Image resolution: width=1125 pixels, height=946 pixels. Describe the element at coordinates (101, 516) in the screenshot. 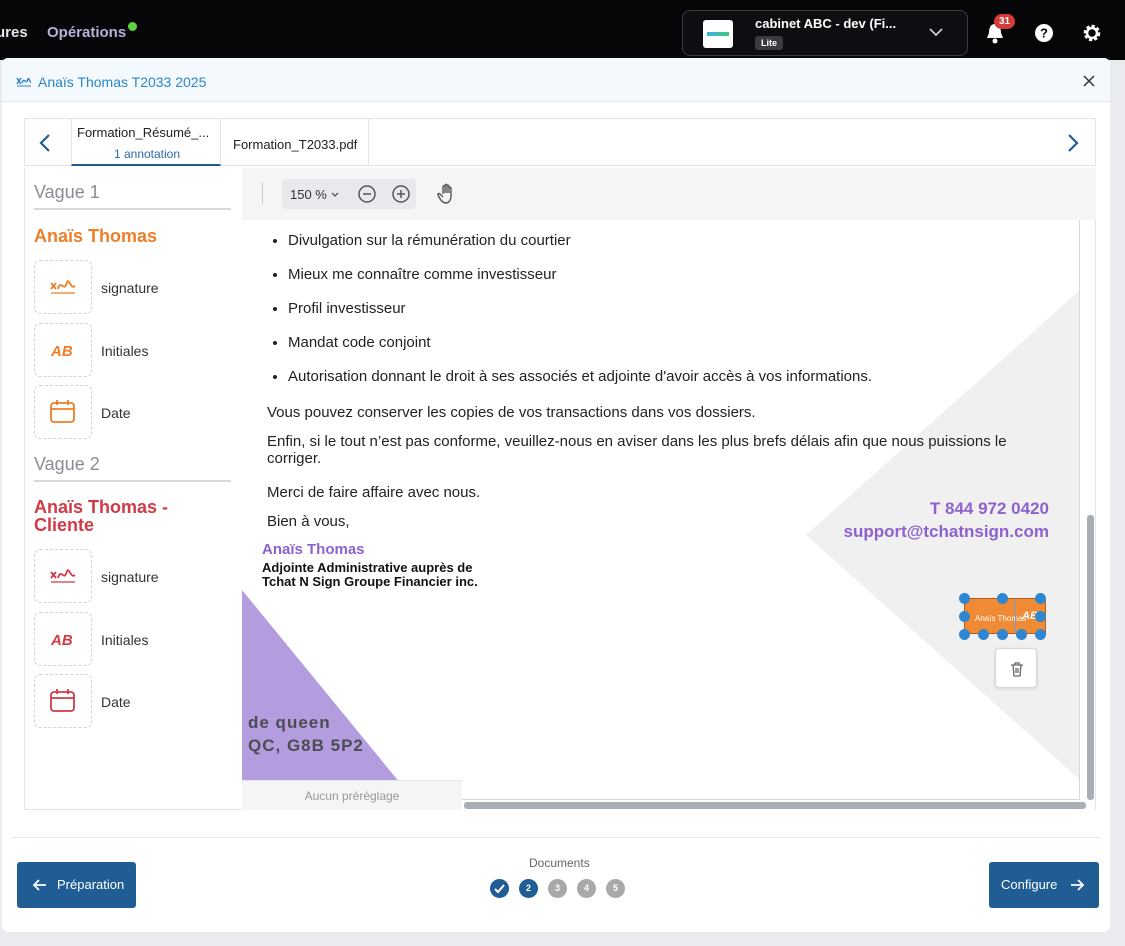

I see `signer-name: Anaïs Thomas - Cliente` at that location.